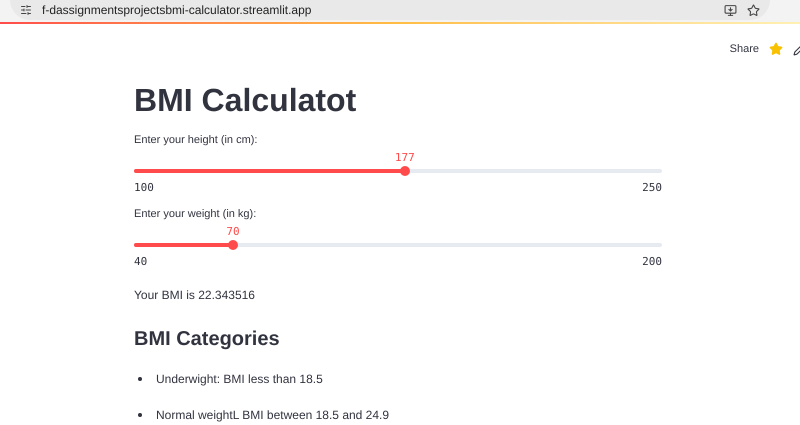 The width and height of the screenshot is (800, 425). Describe the element at coordinates (246, 100) in the screenshot. I see `page-title: BMI Calculatot` at that location.